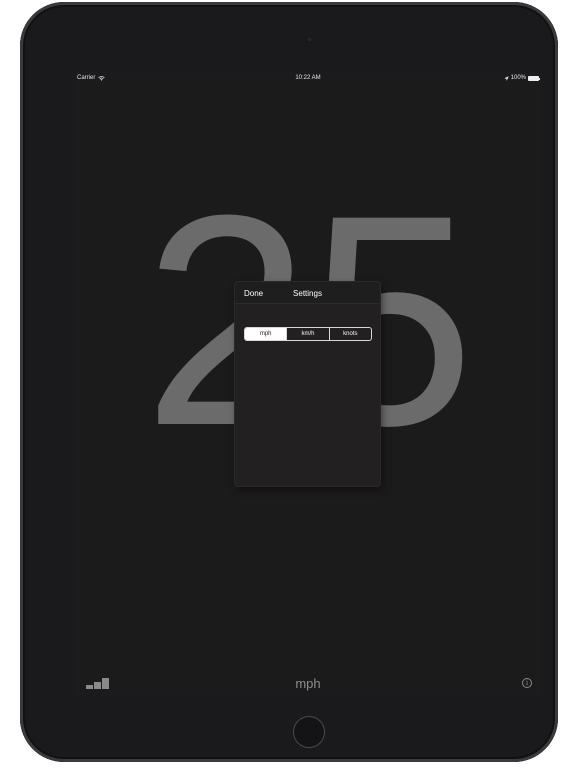 This screenshot has width=576, height=768. I want to click on popover-nav-bar: Done Settings, so click(307, 293).